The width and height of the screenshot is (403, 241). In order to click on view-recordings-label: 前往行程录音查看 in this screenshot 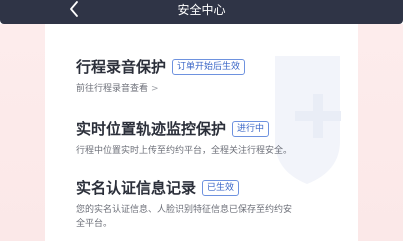, I will do `click(112, 89)`.